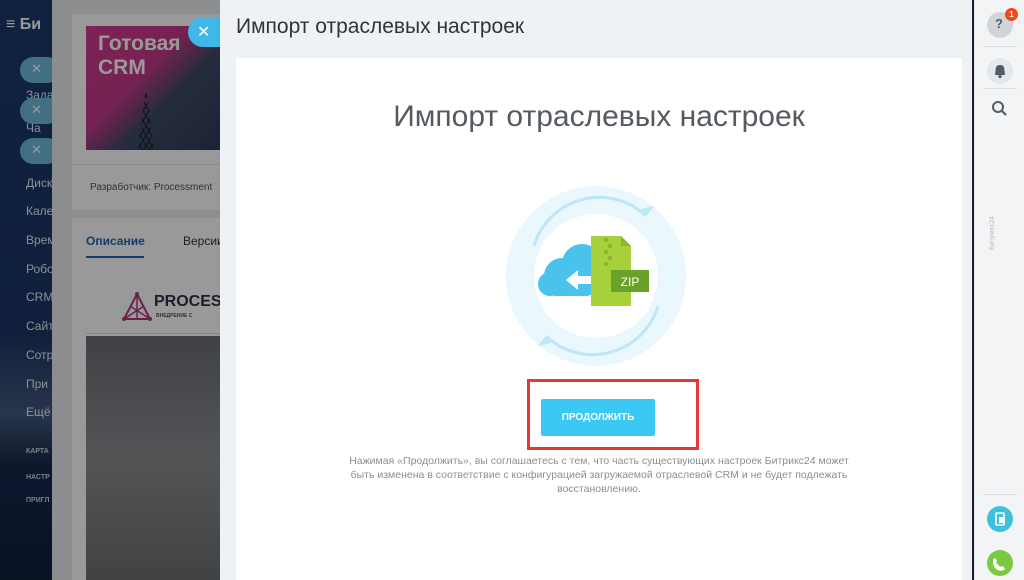  I want to click on slider-title: Импорт отраслевых настроек, so click(380, 26).